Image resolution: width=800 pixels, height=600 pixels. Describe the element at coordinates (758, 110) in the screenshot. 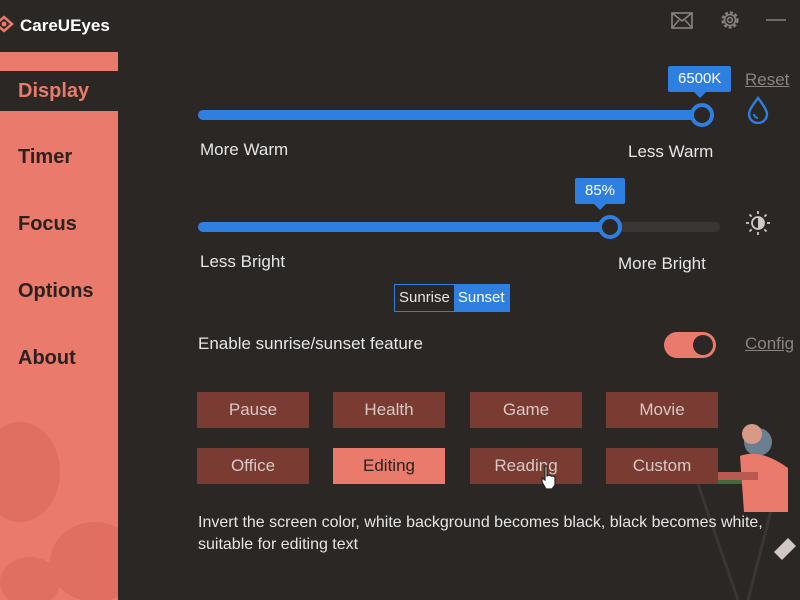

I see `water-drop-icon` at that location.